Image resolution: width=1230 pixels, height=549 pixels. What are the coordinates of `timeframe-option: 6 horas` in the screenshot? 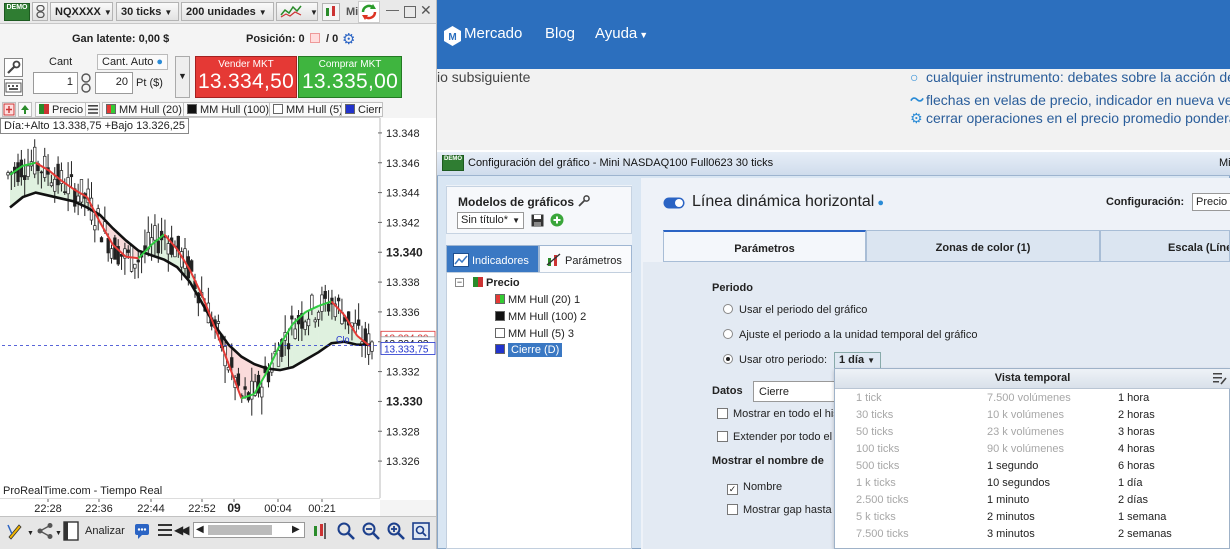 It's located at (1145, 468).